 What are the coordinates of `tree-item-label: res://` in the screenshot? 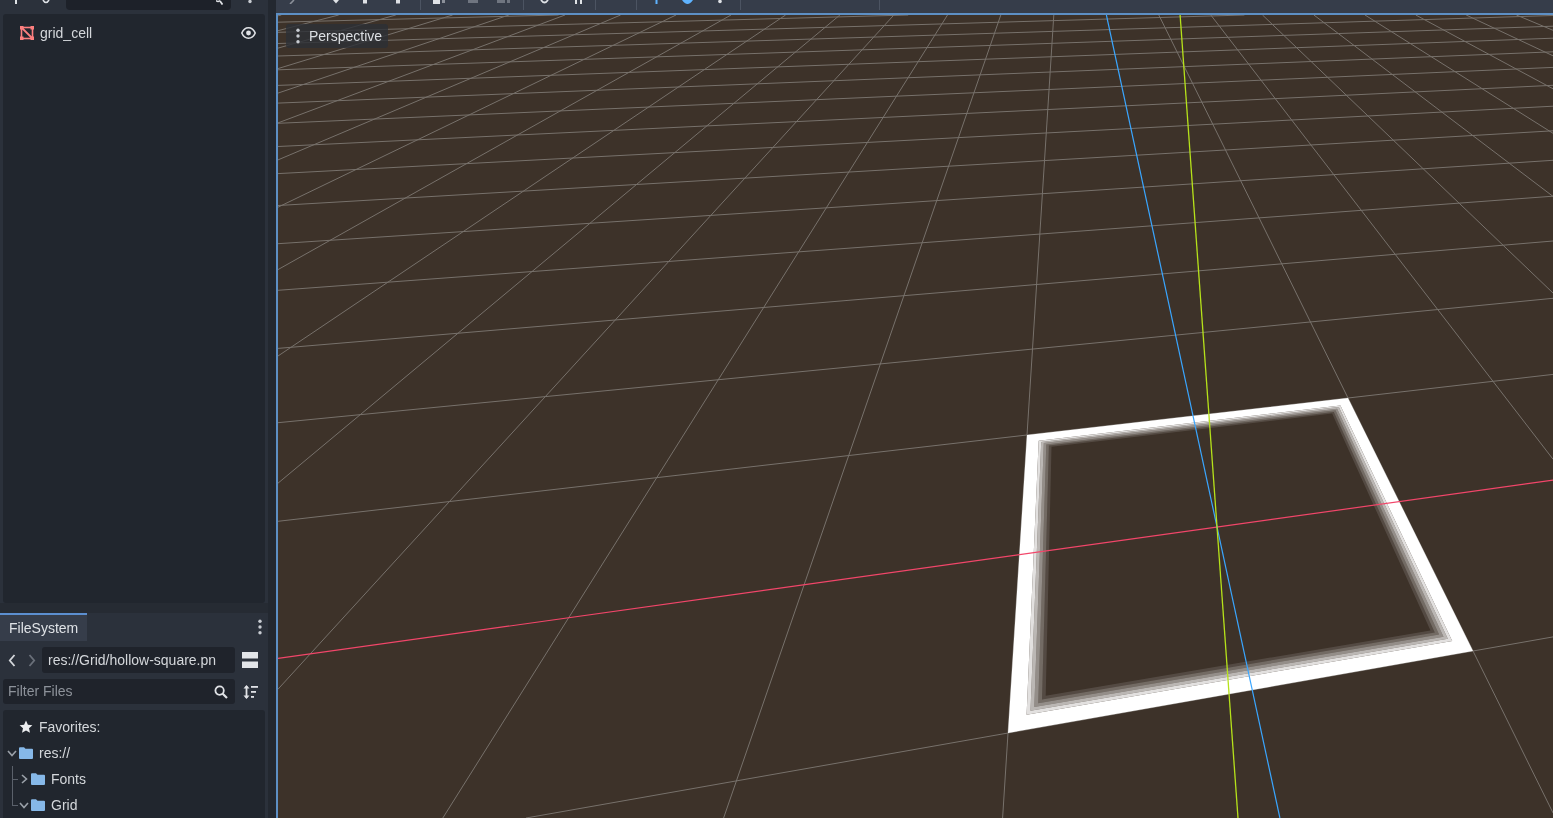 It's located at (55, 753).